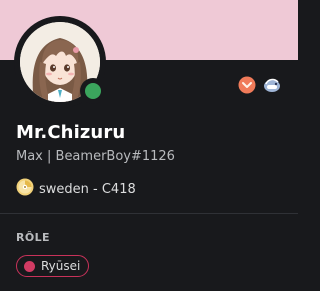 The image size is (320, 291). I want to click on profile-badges, so click(259, 85).